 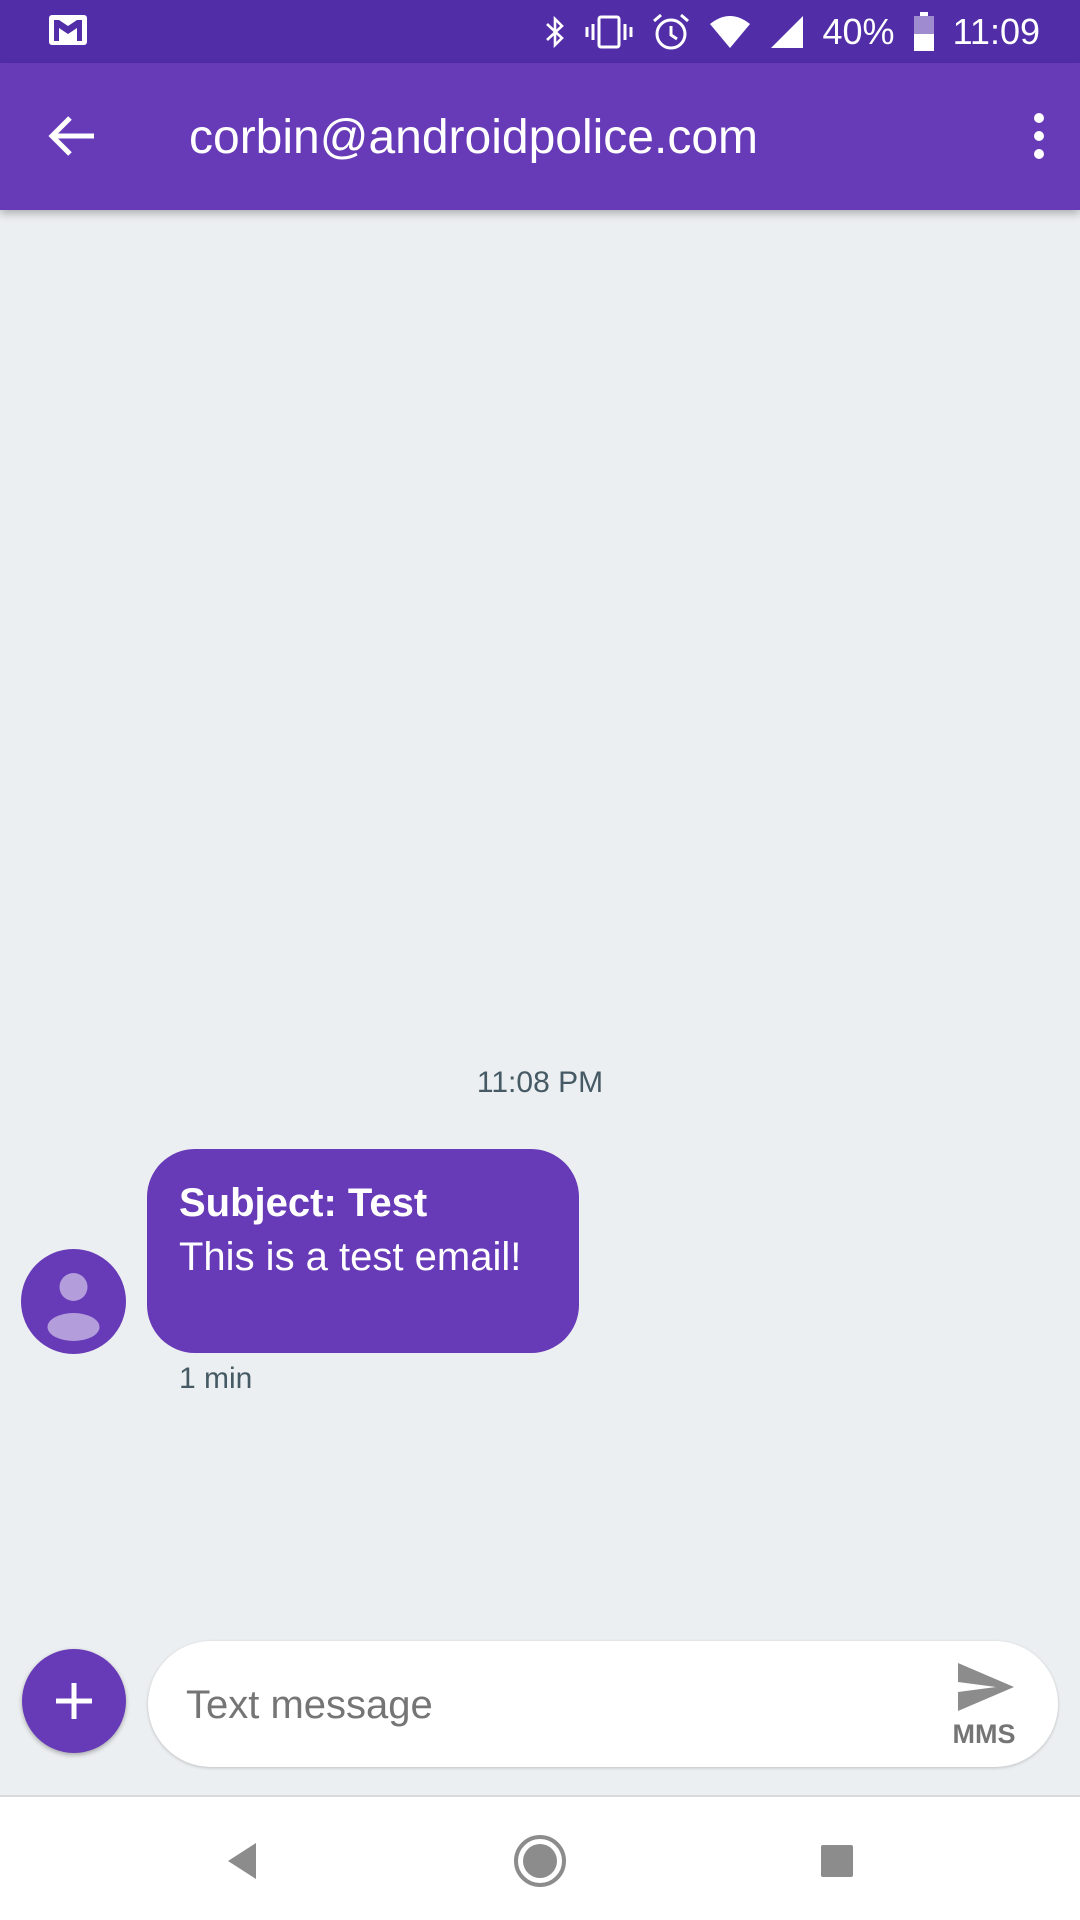 I want to click on status-time: 11:09, so click(x=996, y=31).